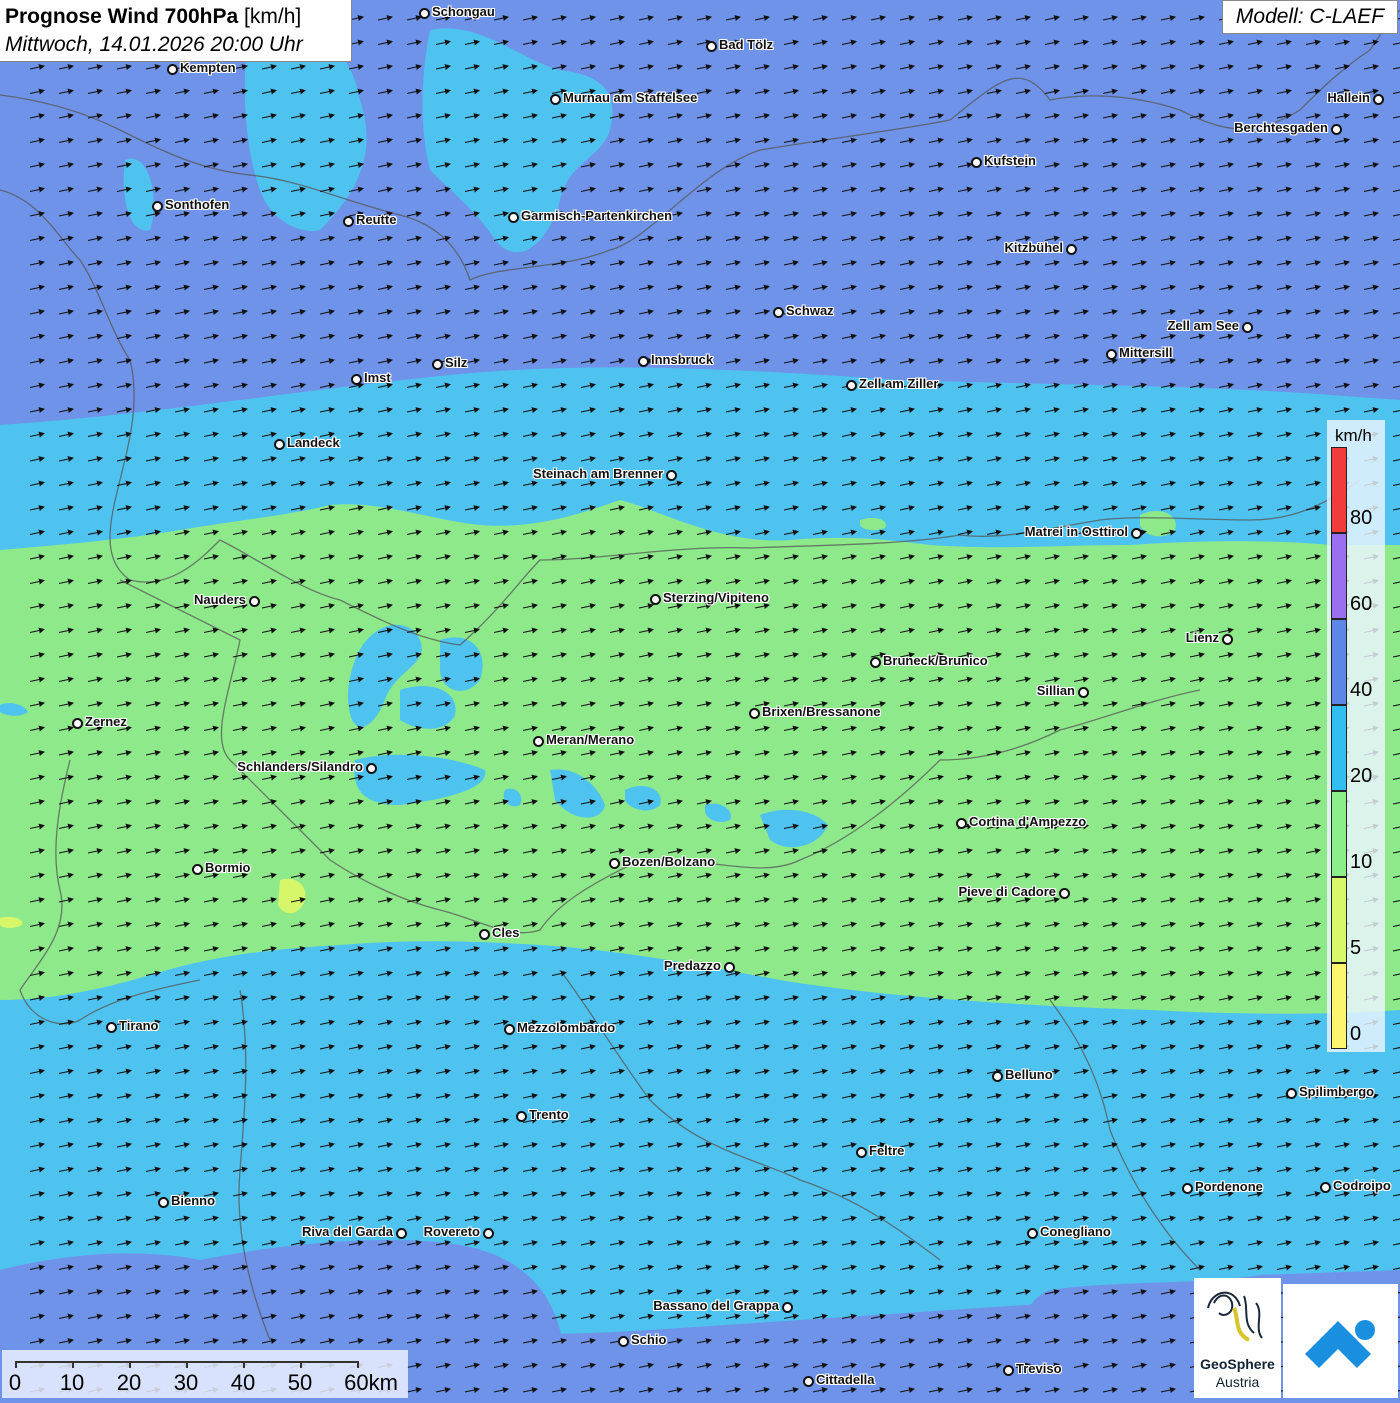  I want to click on city-label: Bassano del Grappa, so click(716, 1305).